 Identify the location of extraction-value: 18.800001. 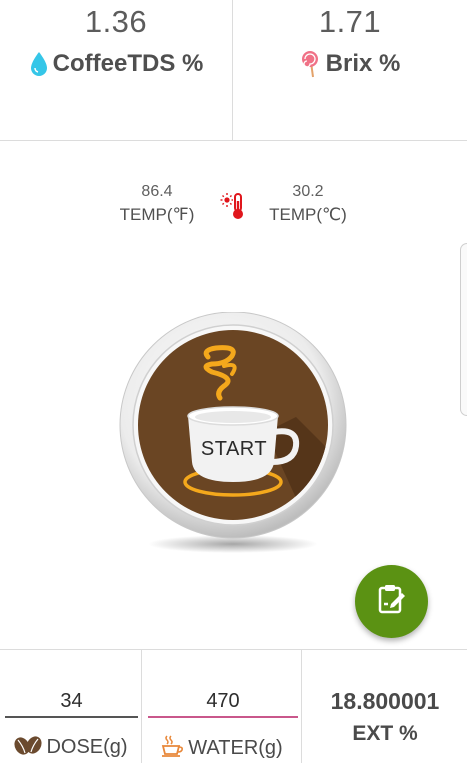
(385, 701).